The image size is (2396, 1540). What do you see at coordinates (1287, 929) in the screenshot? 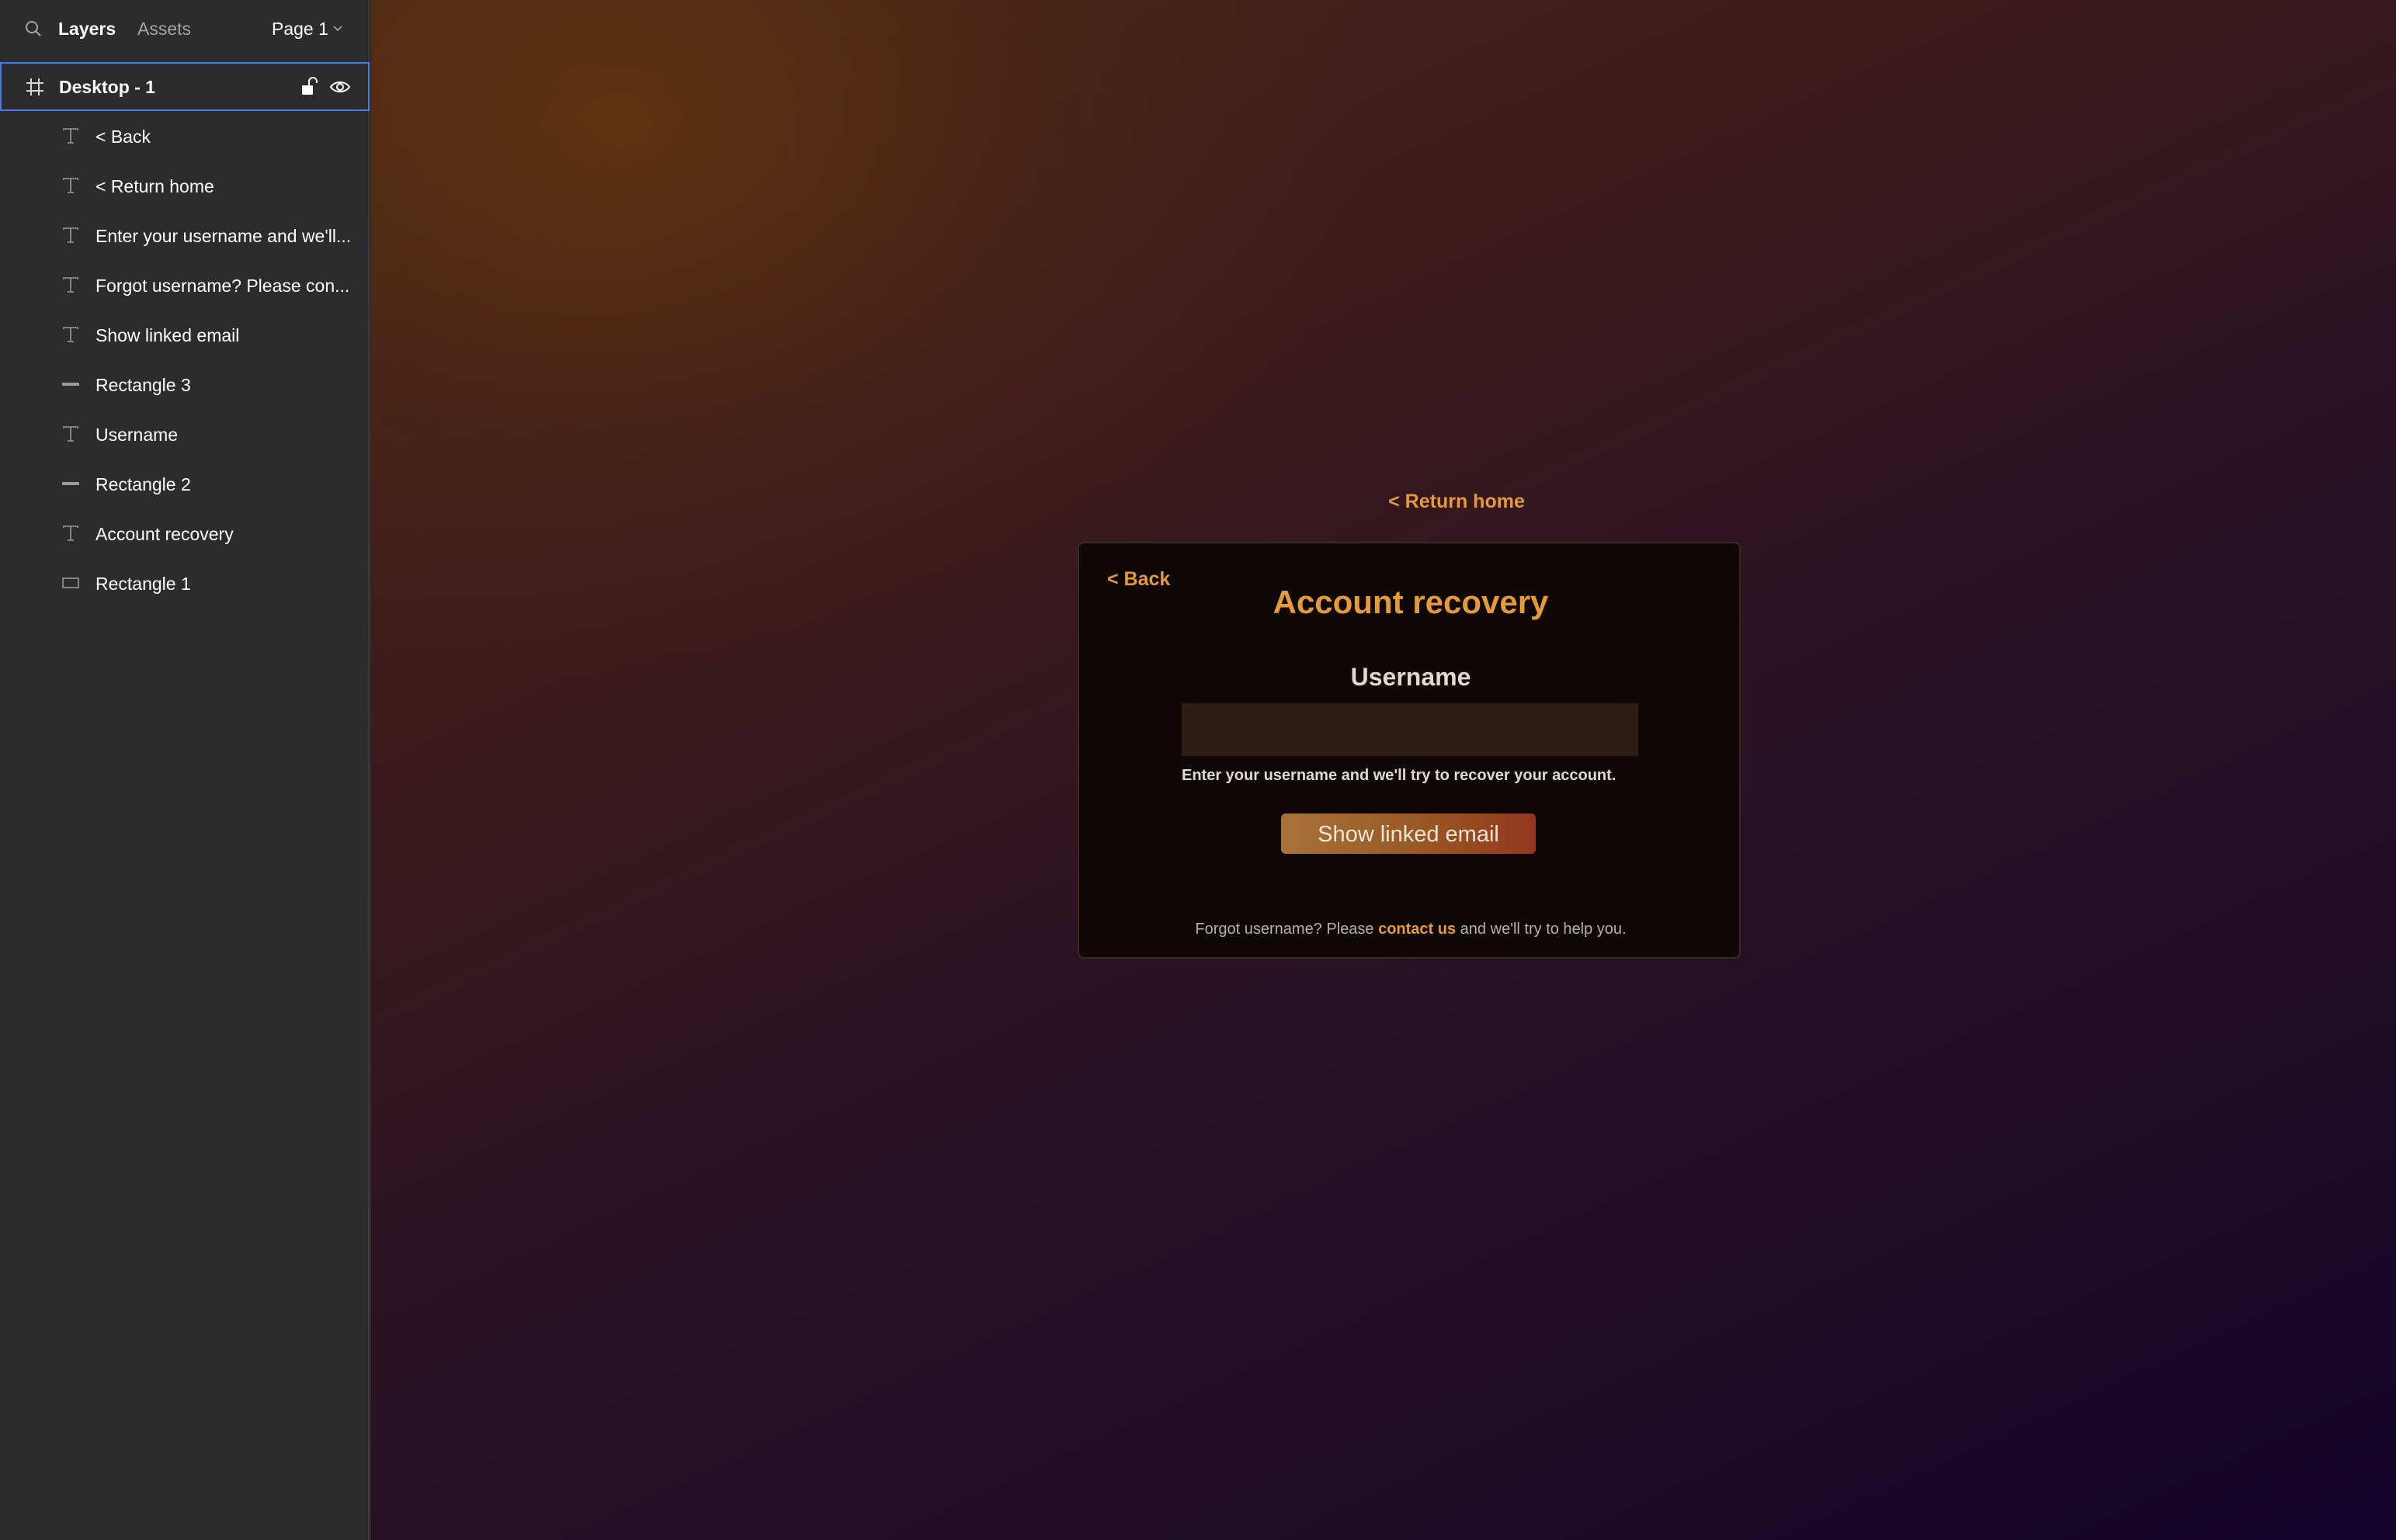
I see `footer-text-before: Forgot username? Please` at bounding box center [1287, 929].